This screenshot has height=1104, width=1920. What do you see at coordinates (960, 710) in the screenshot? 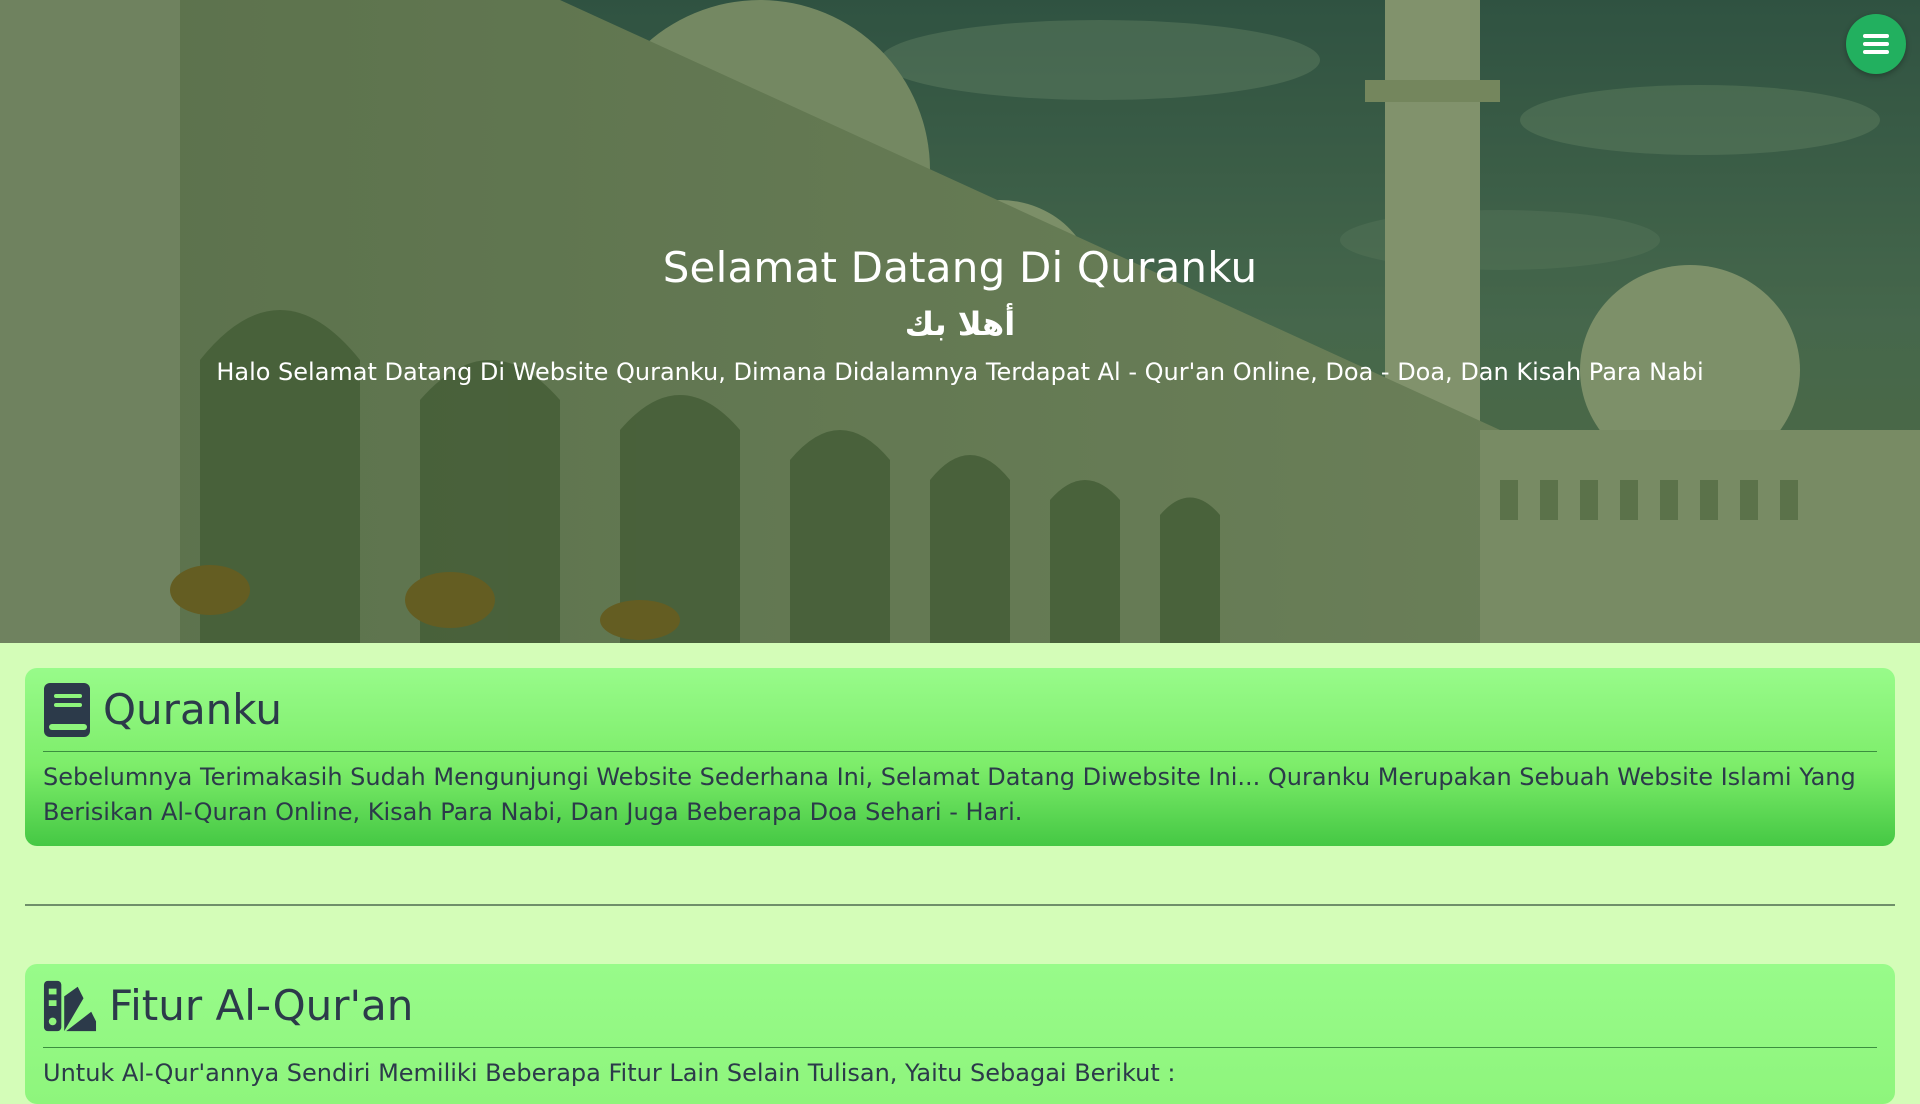
I see `card-header: Quranku` at bounding box center [960, 710].